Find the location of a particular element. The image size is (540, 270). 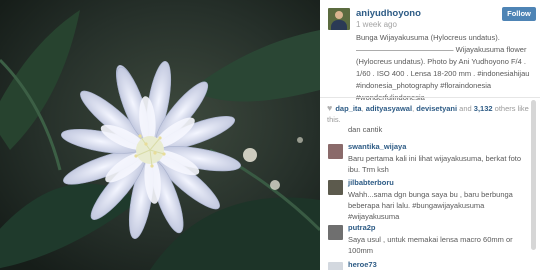

heart-icon: ♥ is located at coordinates (329, 108).